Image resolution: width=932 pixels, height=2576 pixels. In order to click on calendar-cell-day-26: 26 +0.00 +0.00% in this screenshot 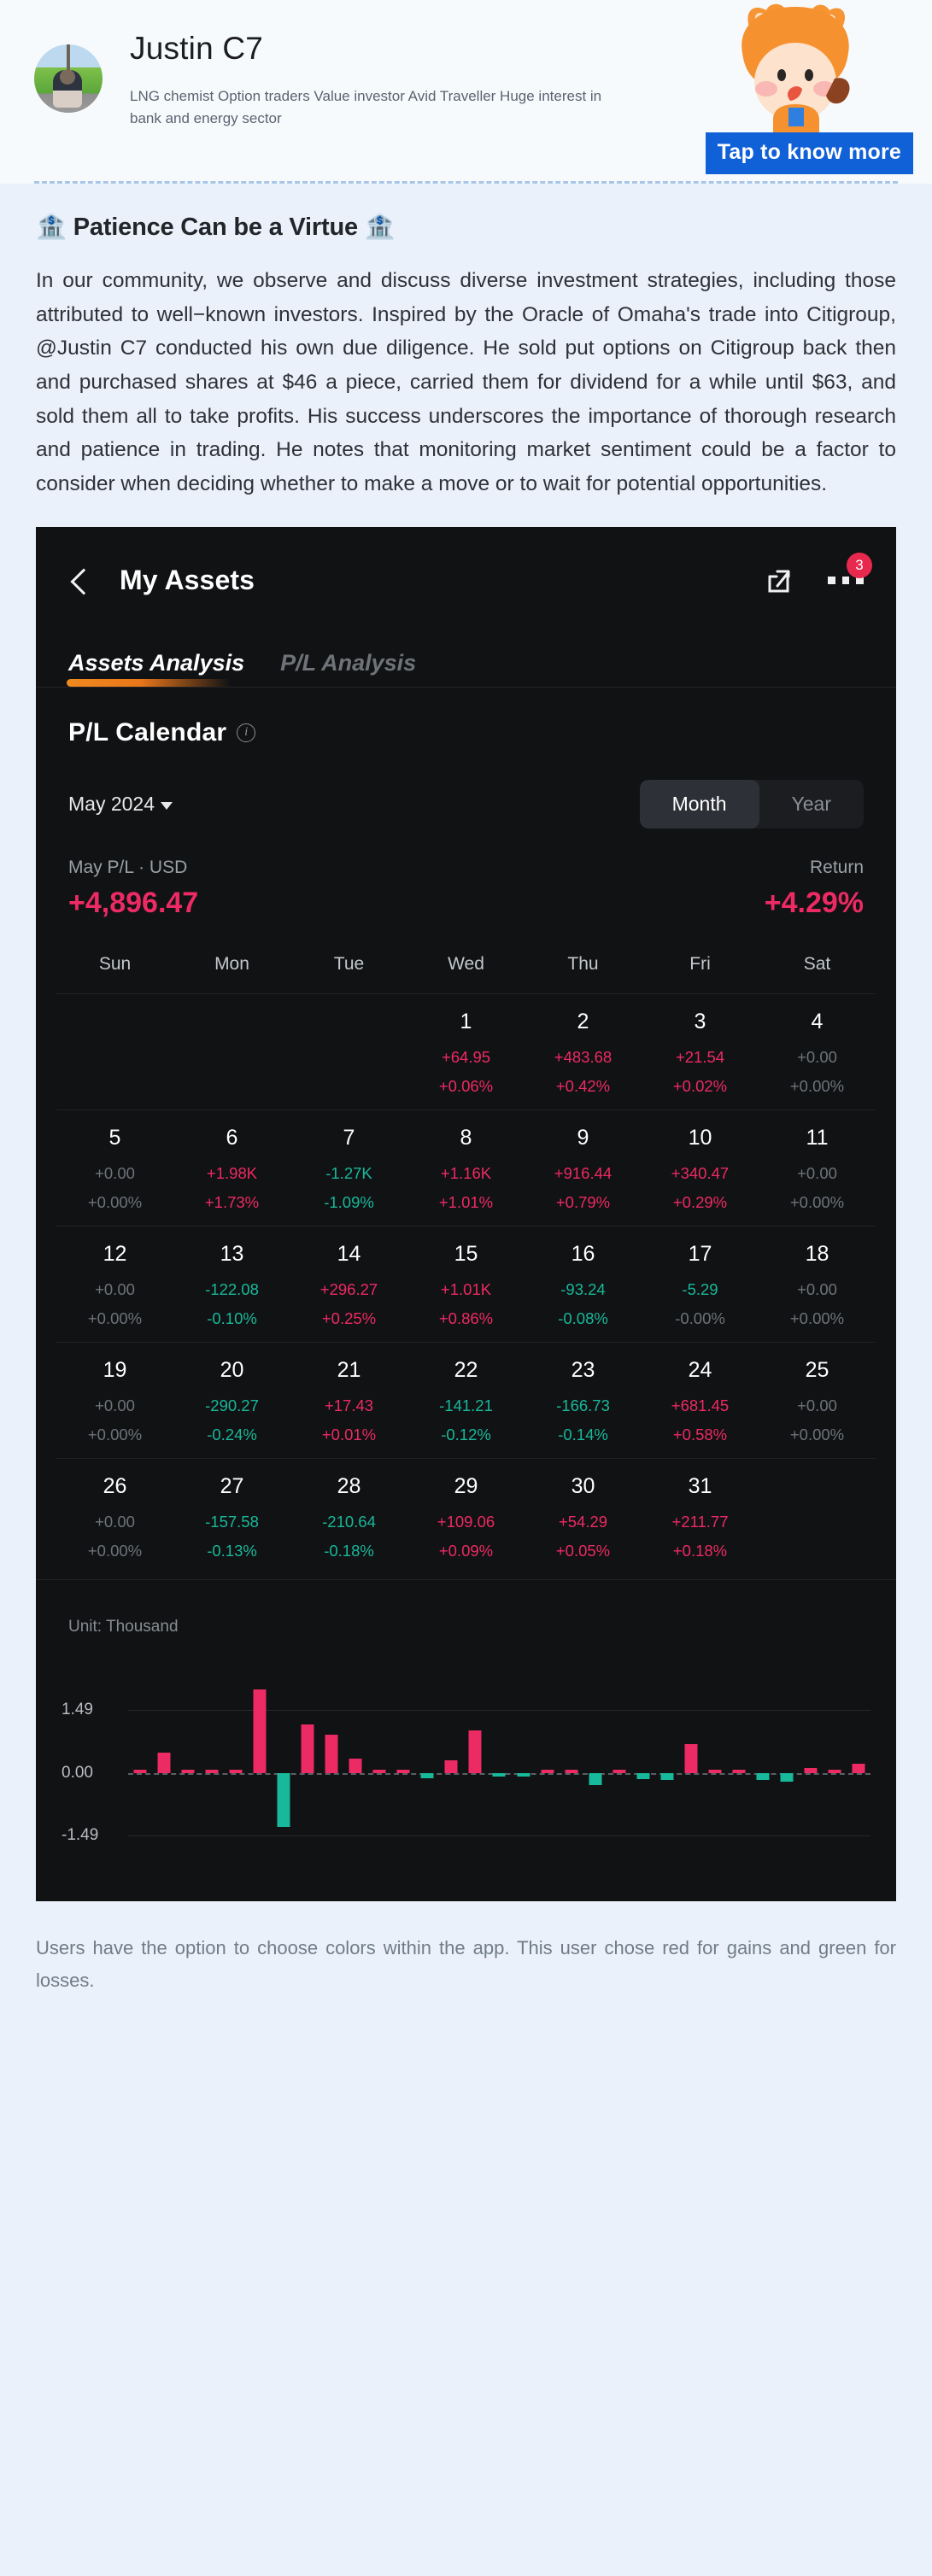, I will do `click(114, 1517)`.